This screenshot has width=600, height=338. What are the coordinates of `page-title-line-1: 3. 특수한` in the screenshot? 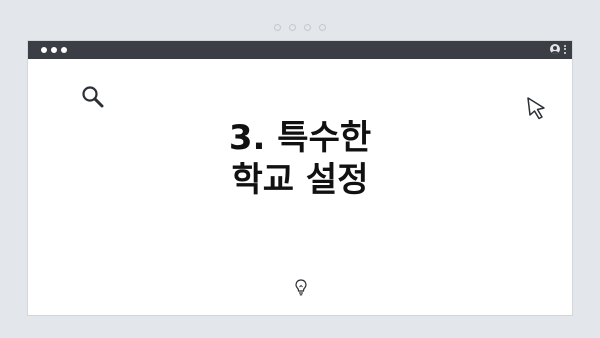 It's located at (300, 138).